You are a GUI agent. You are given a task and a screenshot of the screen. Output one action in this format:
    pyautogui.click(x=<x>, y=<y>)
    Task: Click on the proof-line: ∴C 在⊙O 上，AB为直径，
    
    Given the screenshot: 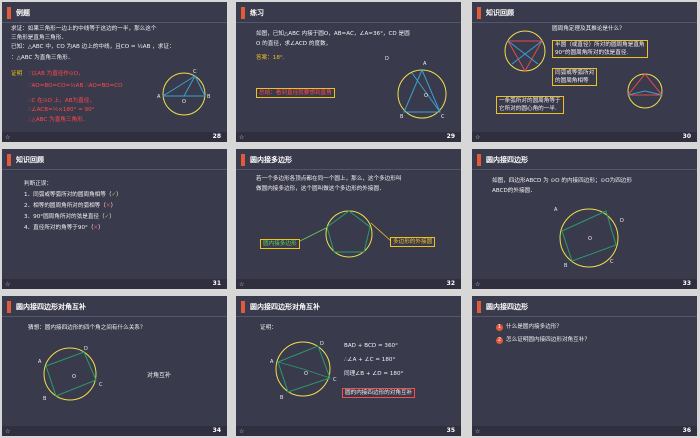 What is the action you would take?
    pyautogui.click(x=61, y=101)
    